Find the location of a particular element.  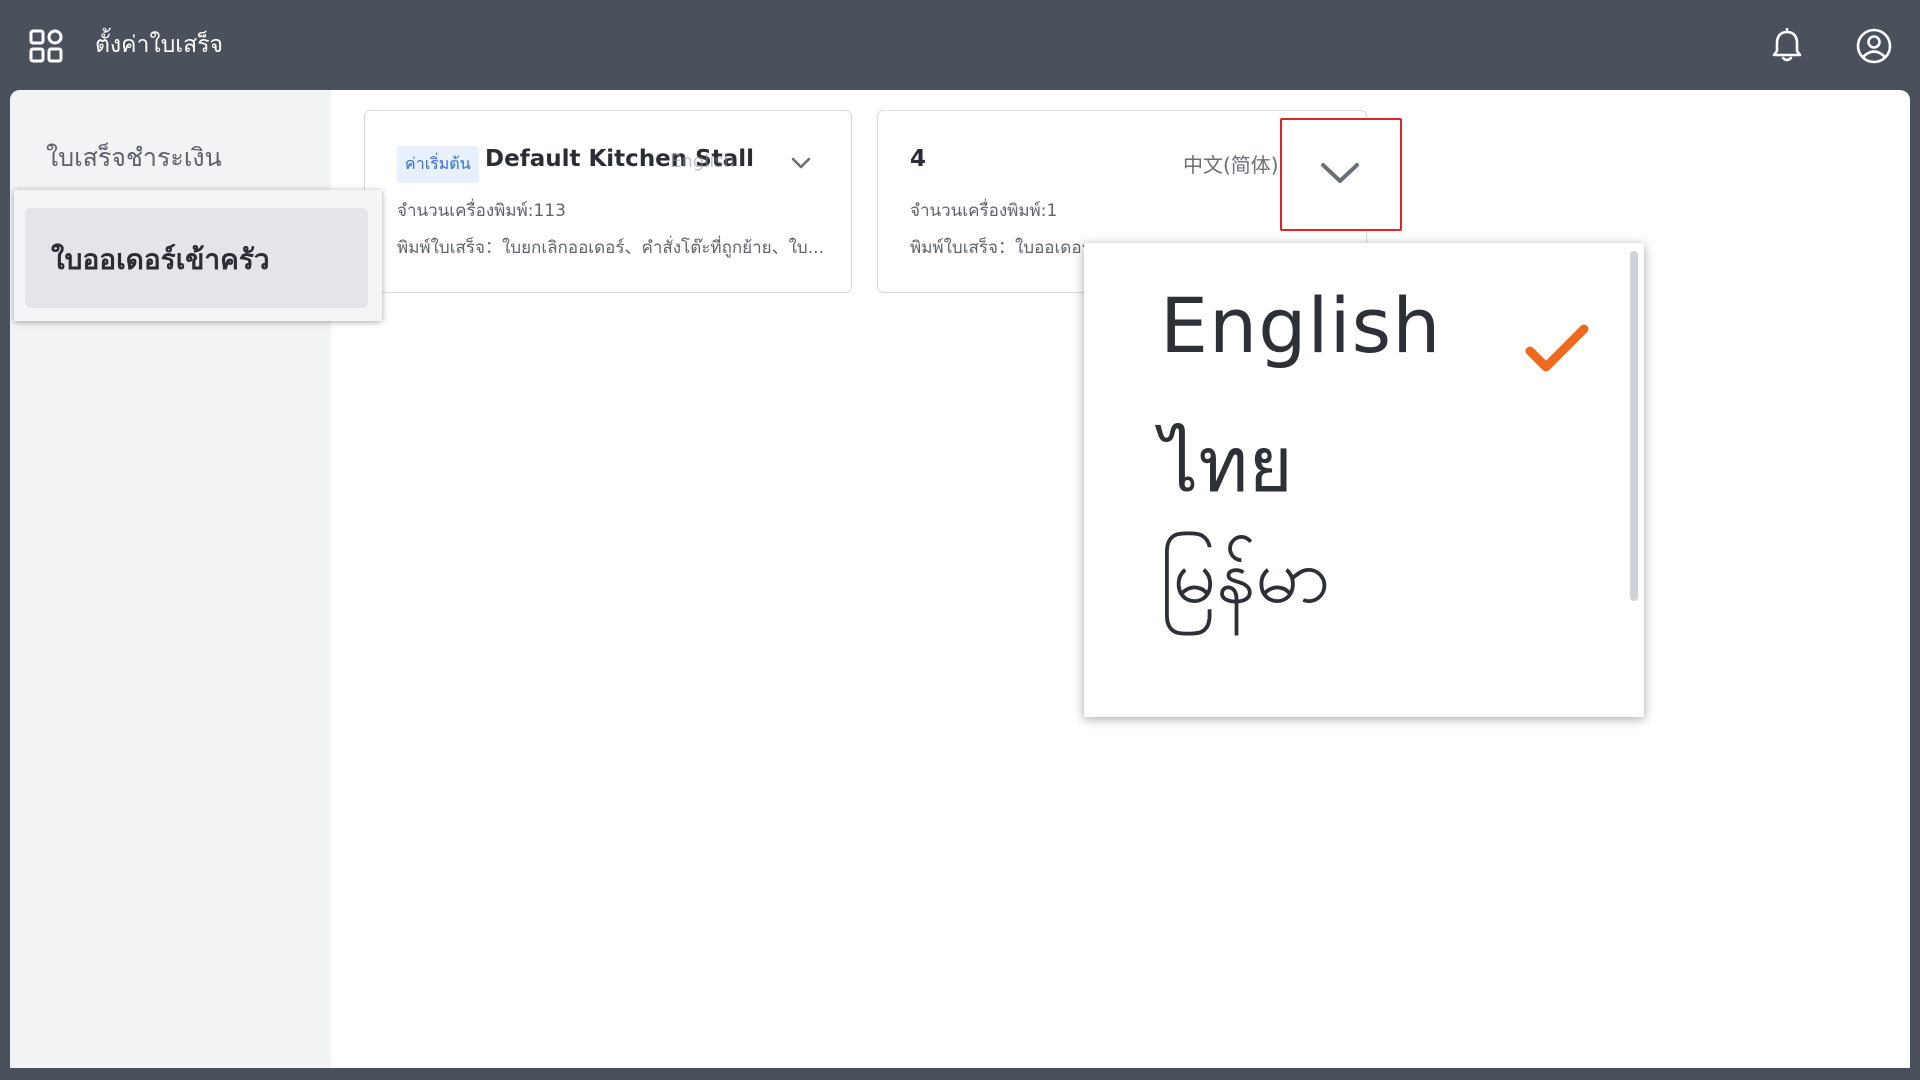

apps-grid-icon is located at coordinates (46, 46).